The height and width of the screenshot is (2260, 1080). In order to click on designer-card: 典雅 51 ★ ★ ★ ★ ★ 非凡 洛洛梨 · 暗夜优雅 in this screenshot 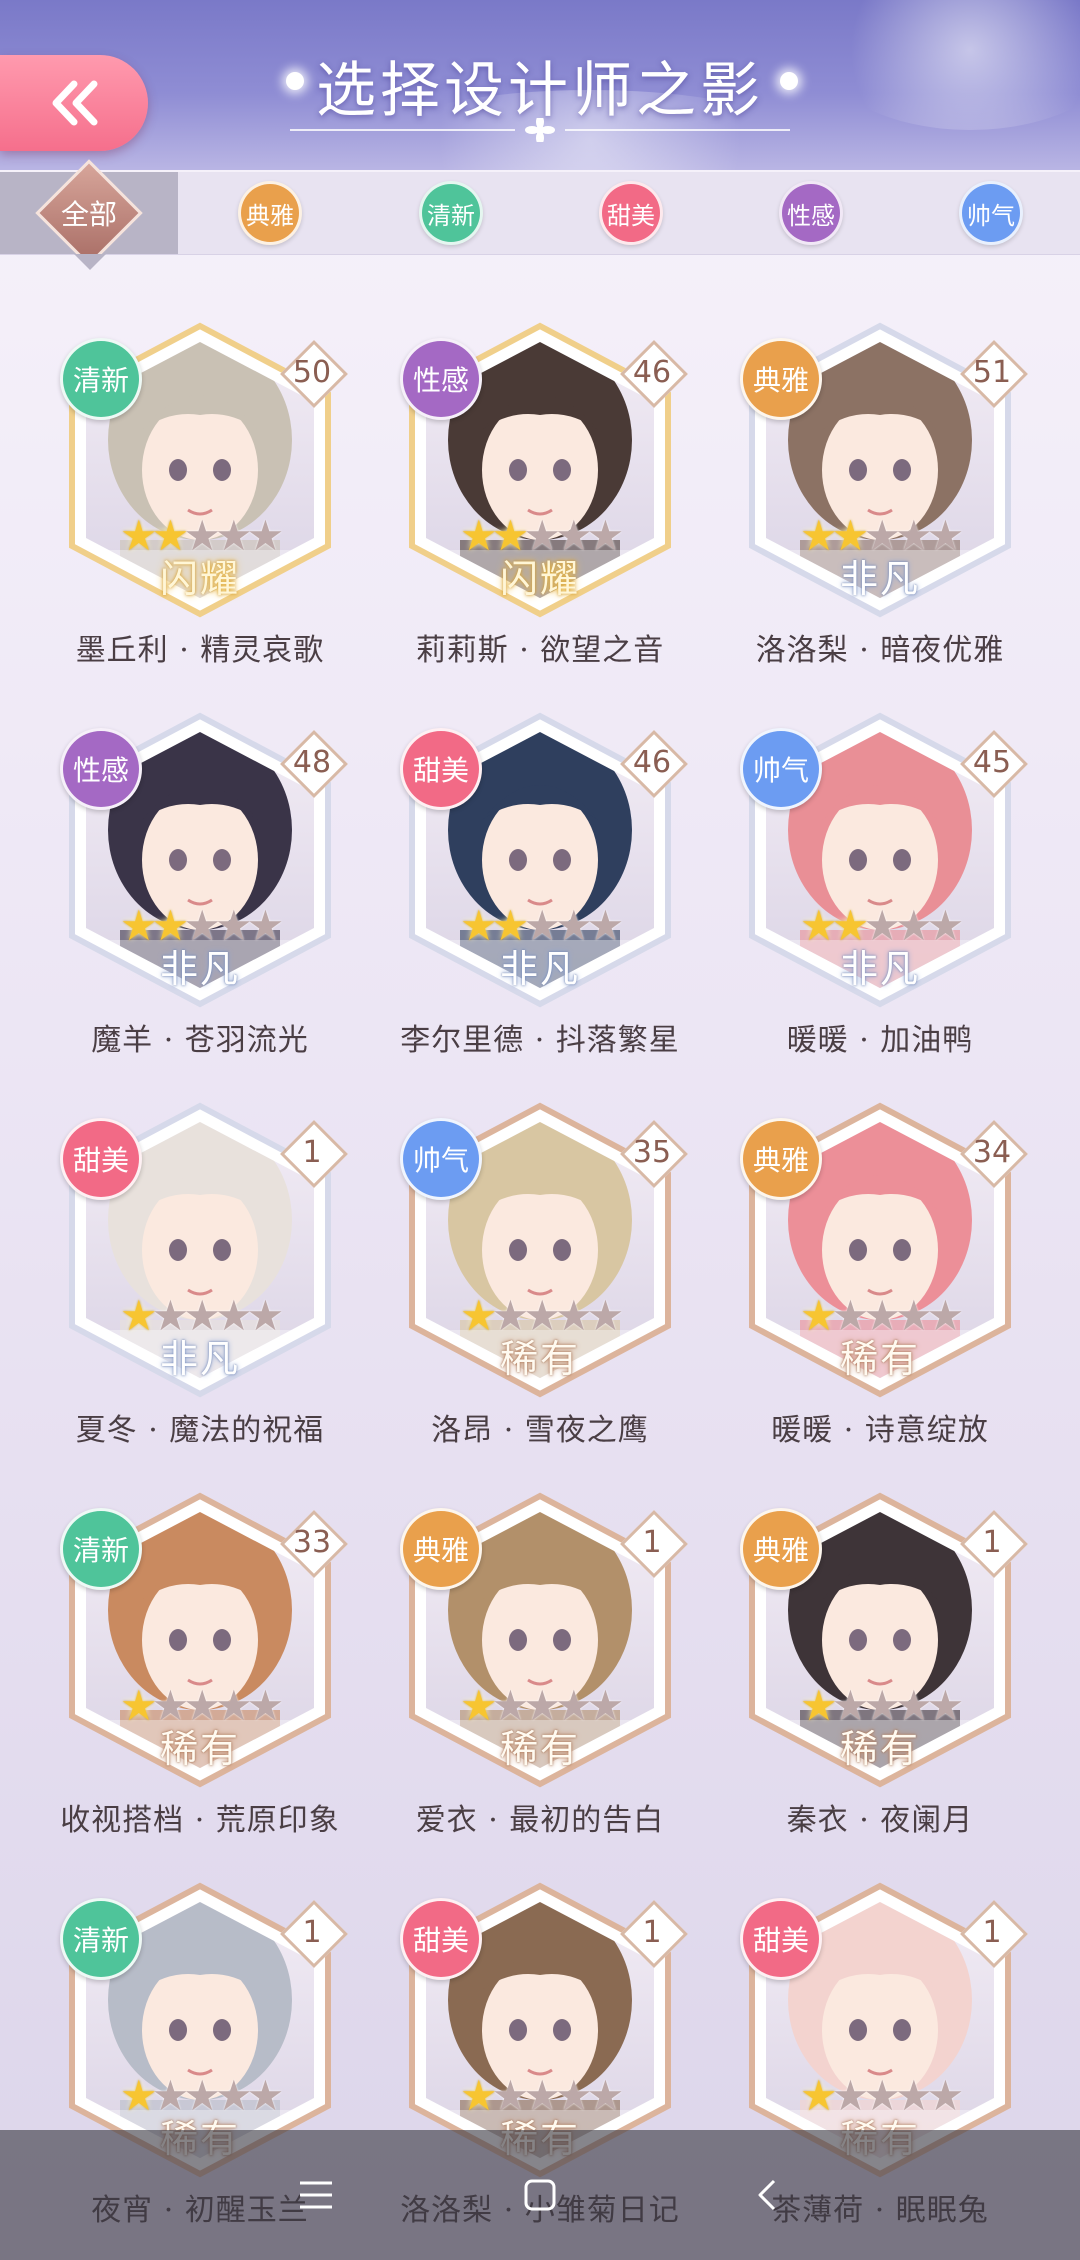, I will do `click(880, 510)`.